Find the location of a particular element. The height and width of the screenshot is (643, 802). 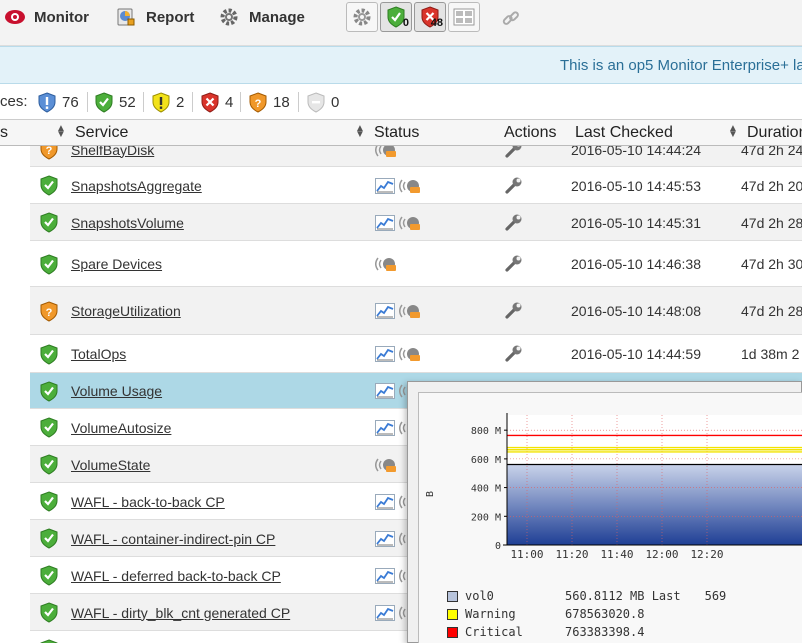

summary-warning: 2 is located at coordinates (168, 102).